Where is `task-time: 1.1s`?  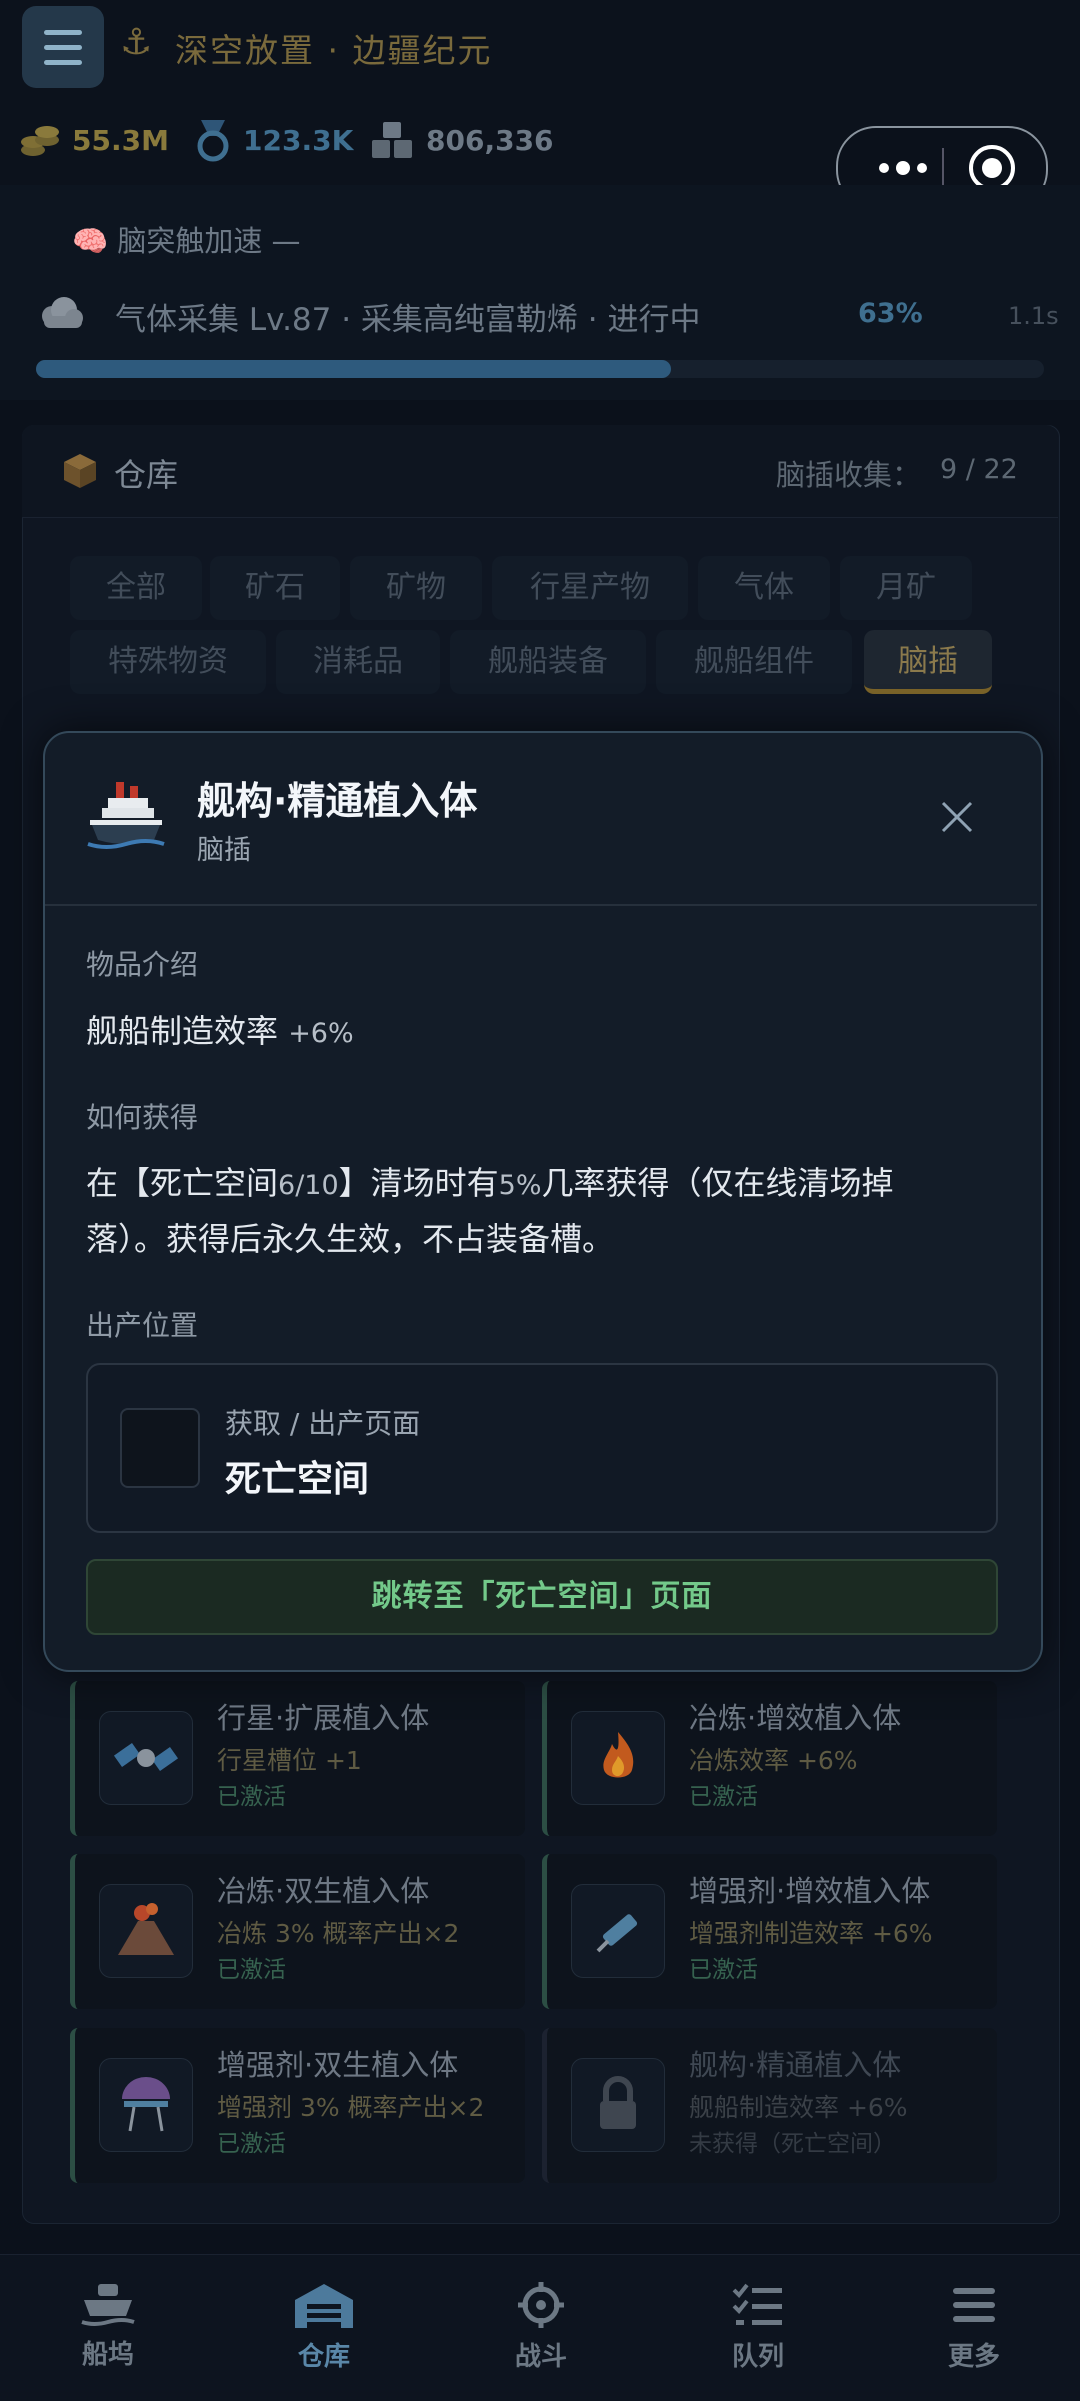
task-time: 1.1s is located at coordinates (1033, 316).